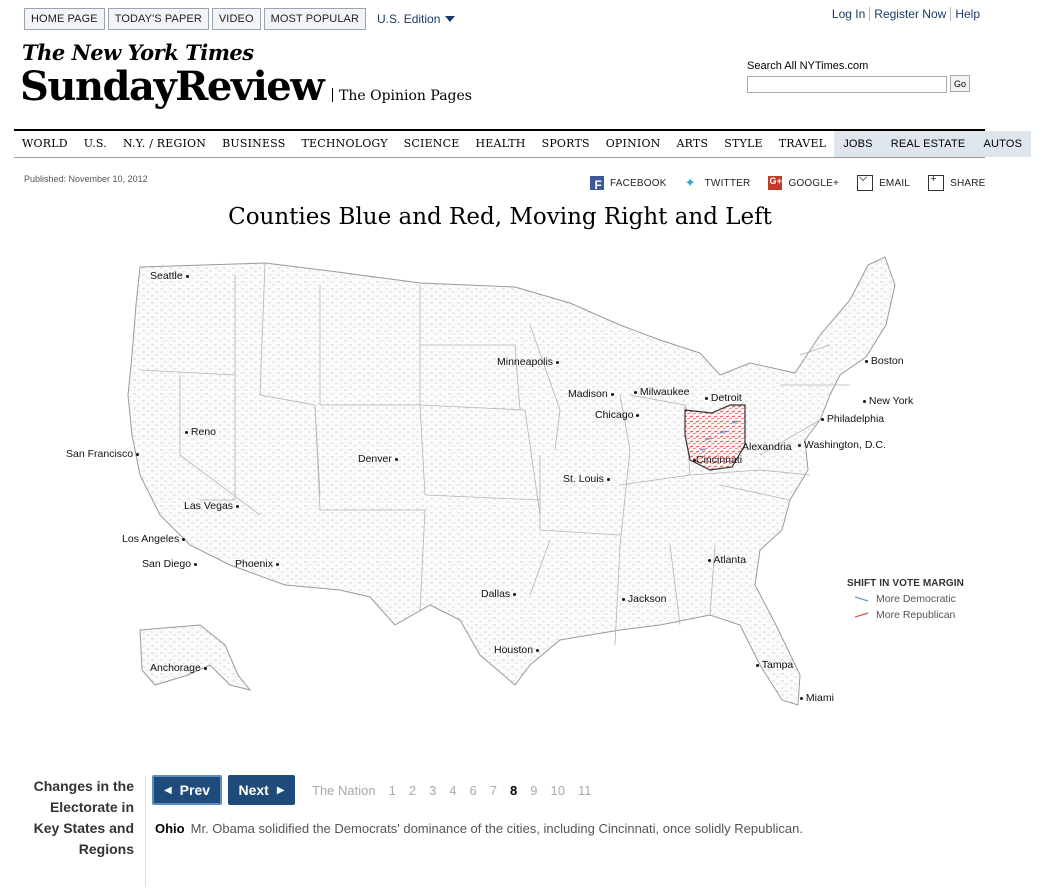 Image resolution: width=1042 pixels, height=894 pixels. I want to click on nav-arts: ARTS, so click(693, 144).